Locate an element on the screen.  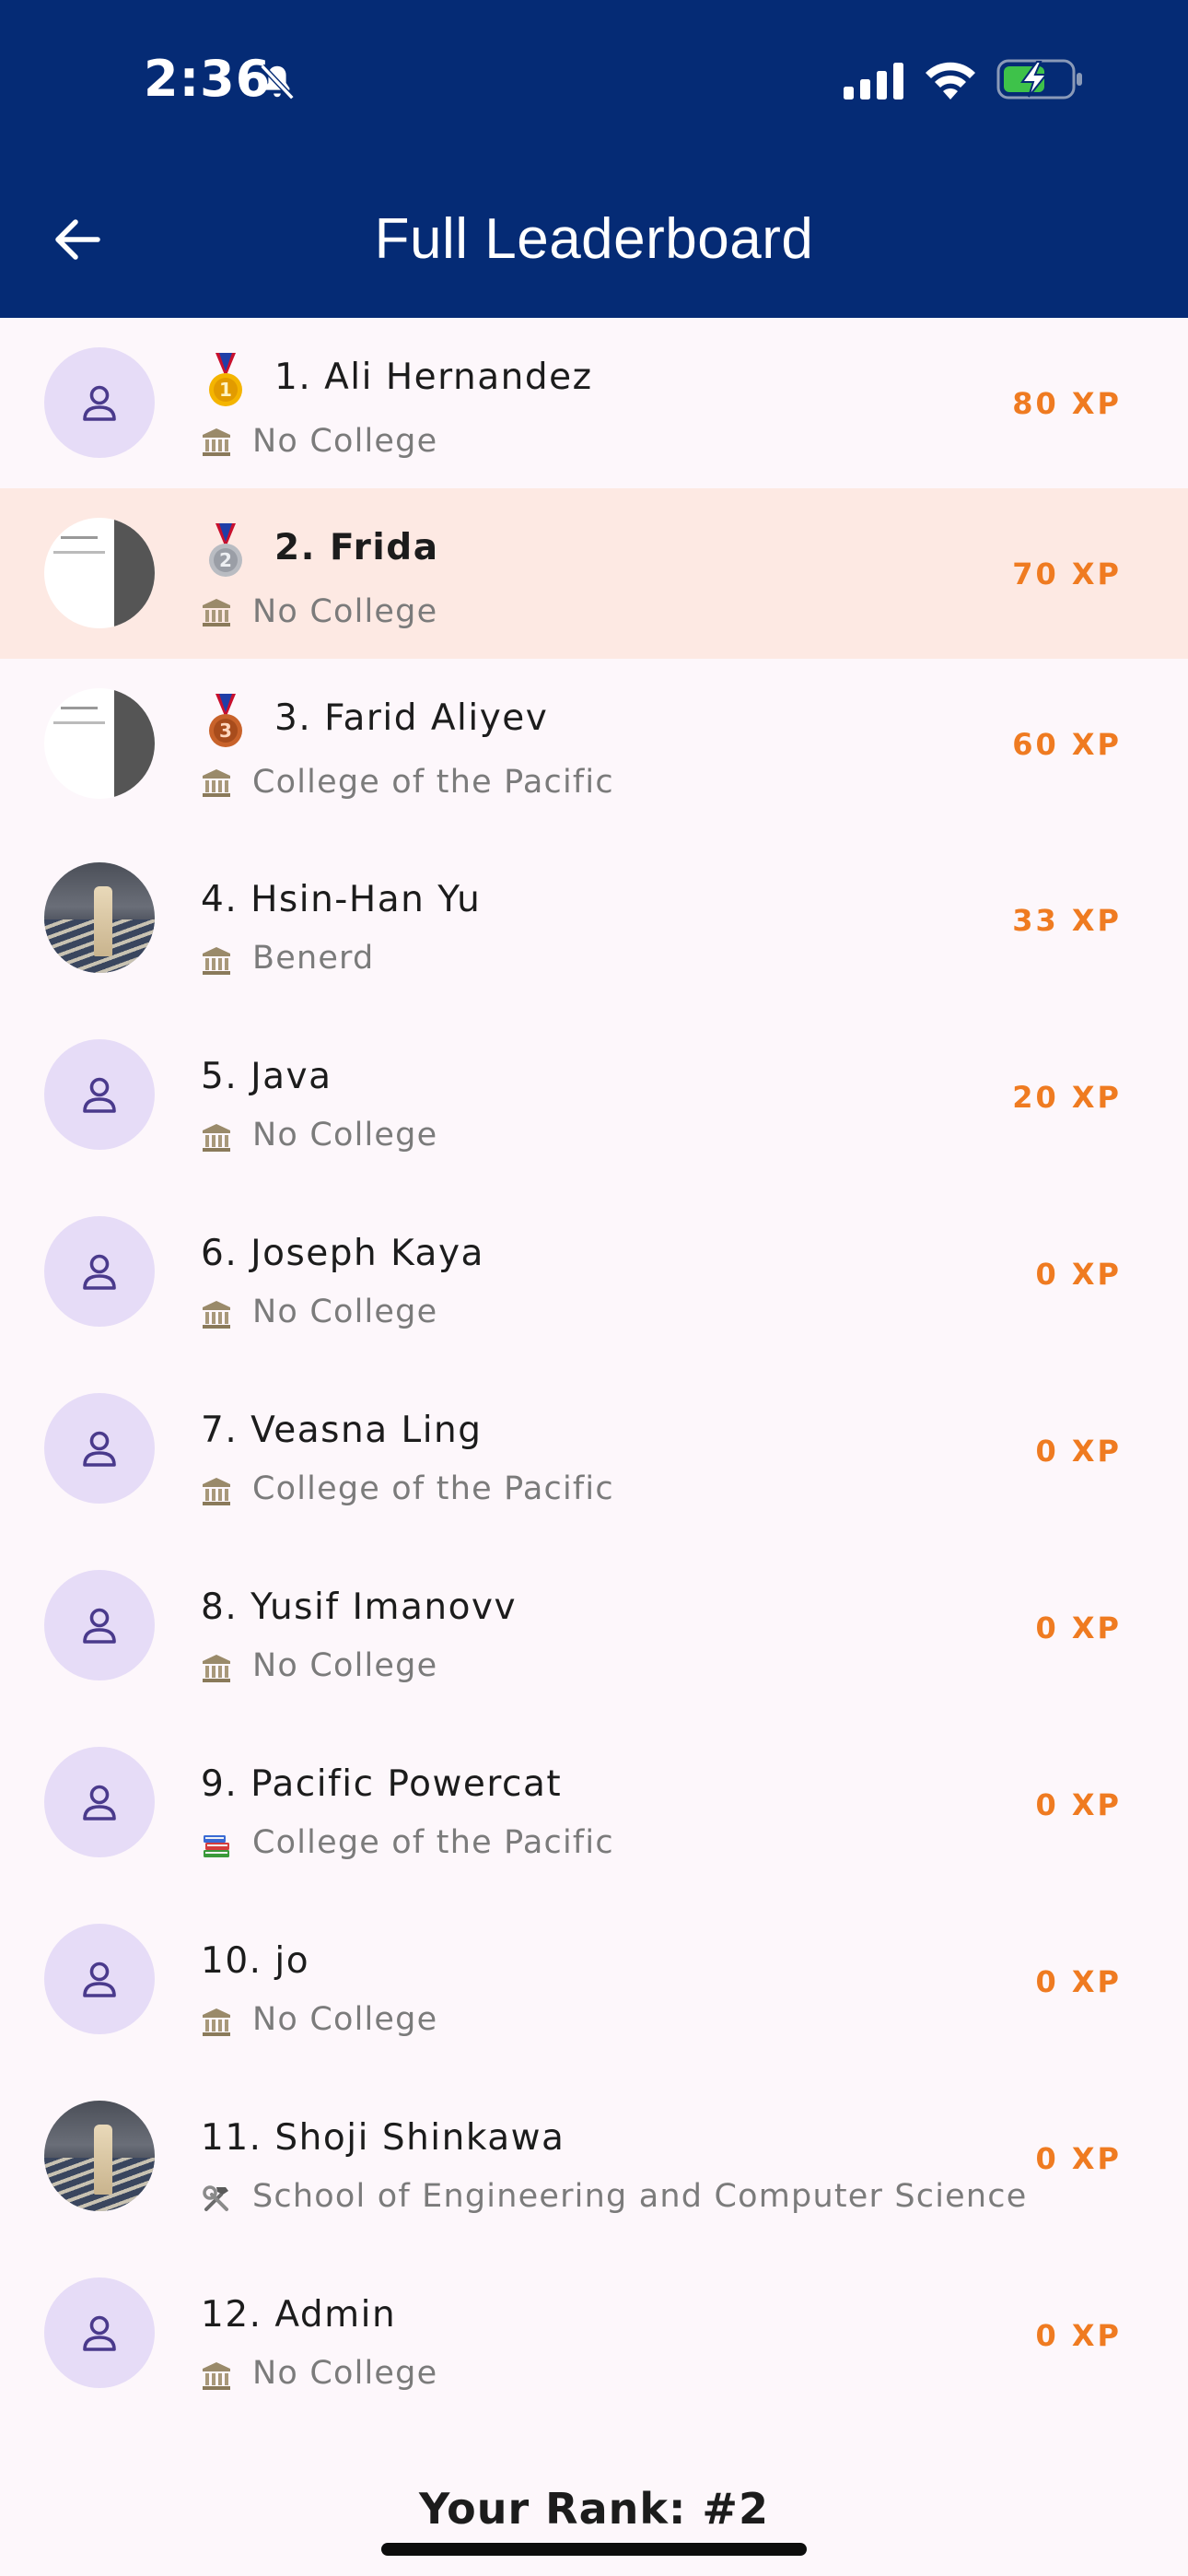
page-title: Full Leaderboard is located at coordinates (594, 239).